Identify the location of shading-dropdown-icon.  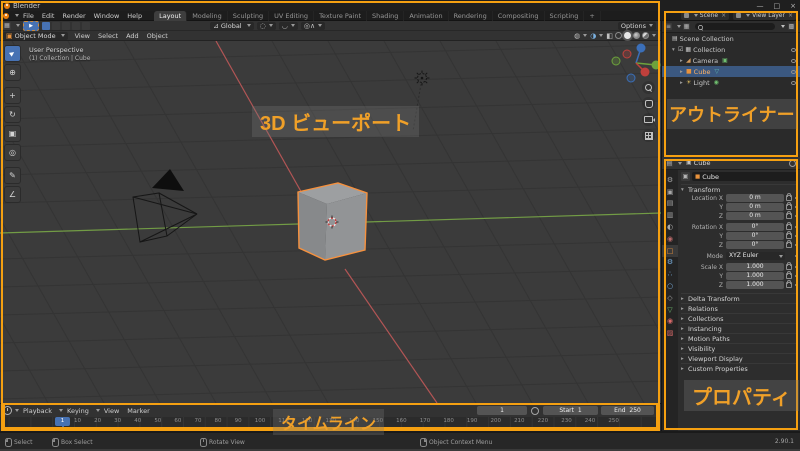
(654, 35).